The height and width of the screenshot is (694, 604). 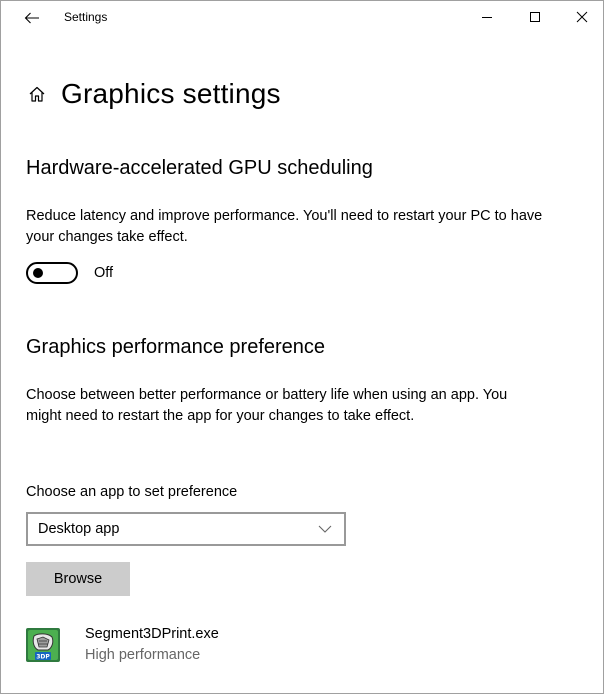 What do you see at coordinates (43, 645) in the screenshot?
I see `segment3dprint-app-icon: 3DP` at bounding box center [43, 645].